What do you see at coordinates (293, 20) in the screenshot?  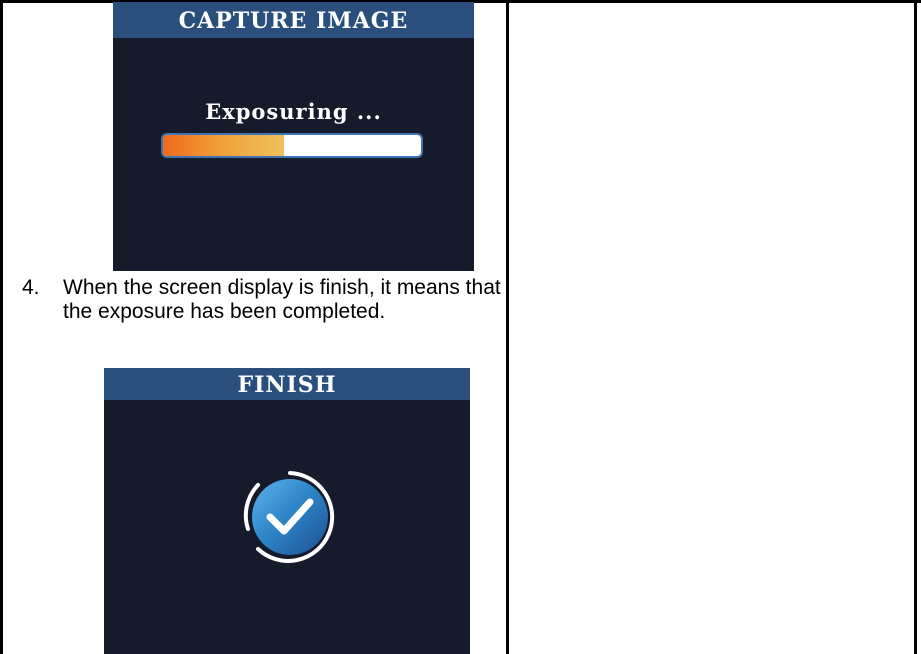 I see `capture-screen-title: CAPTURE IMAGE` at bounding box center [293, 20].